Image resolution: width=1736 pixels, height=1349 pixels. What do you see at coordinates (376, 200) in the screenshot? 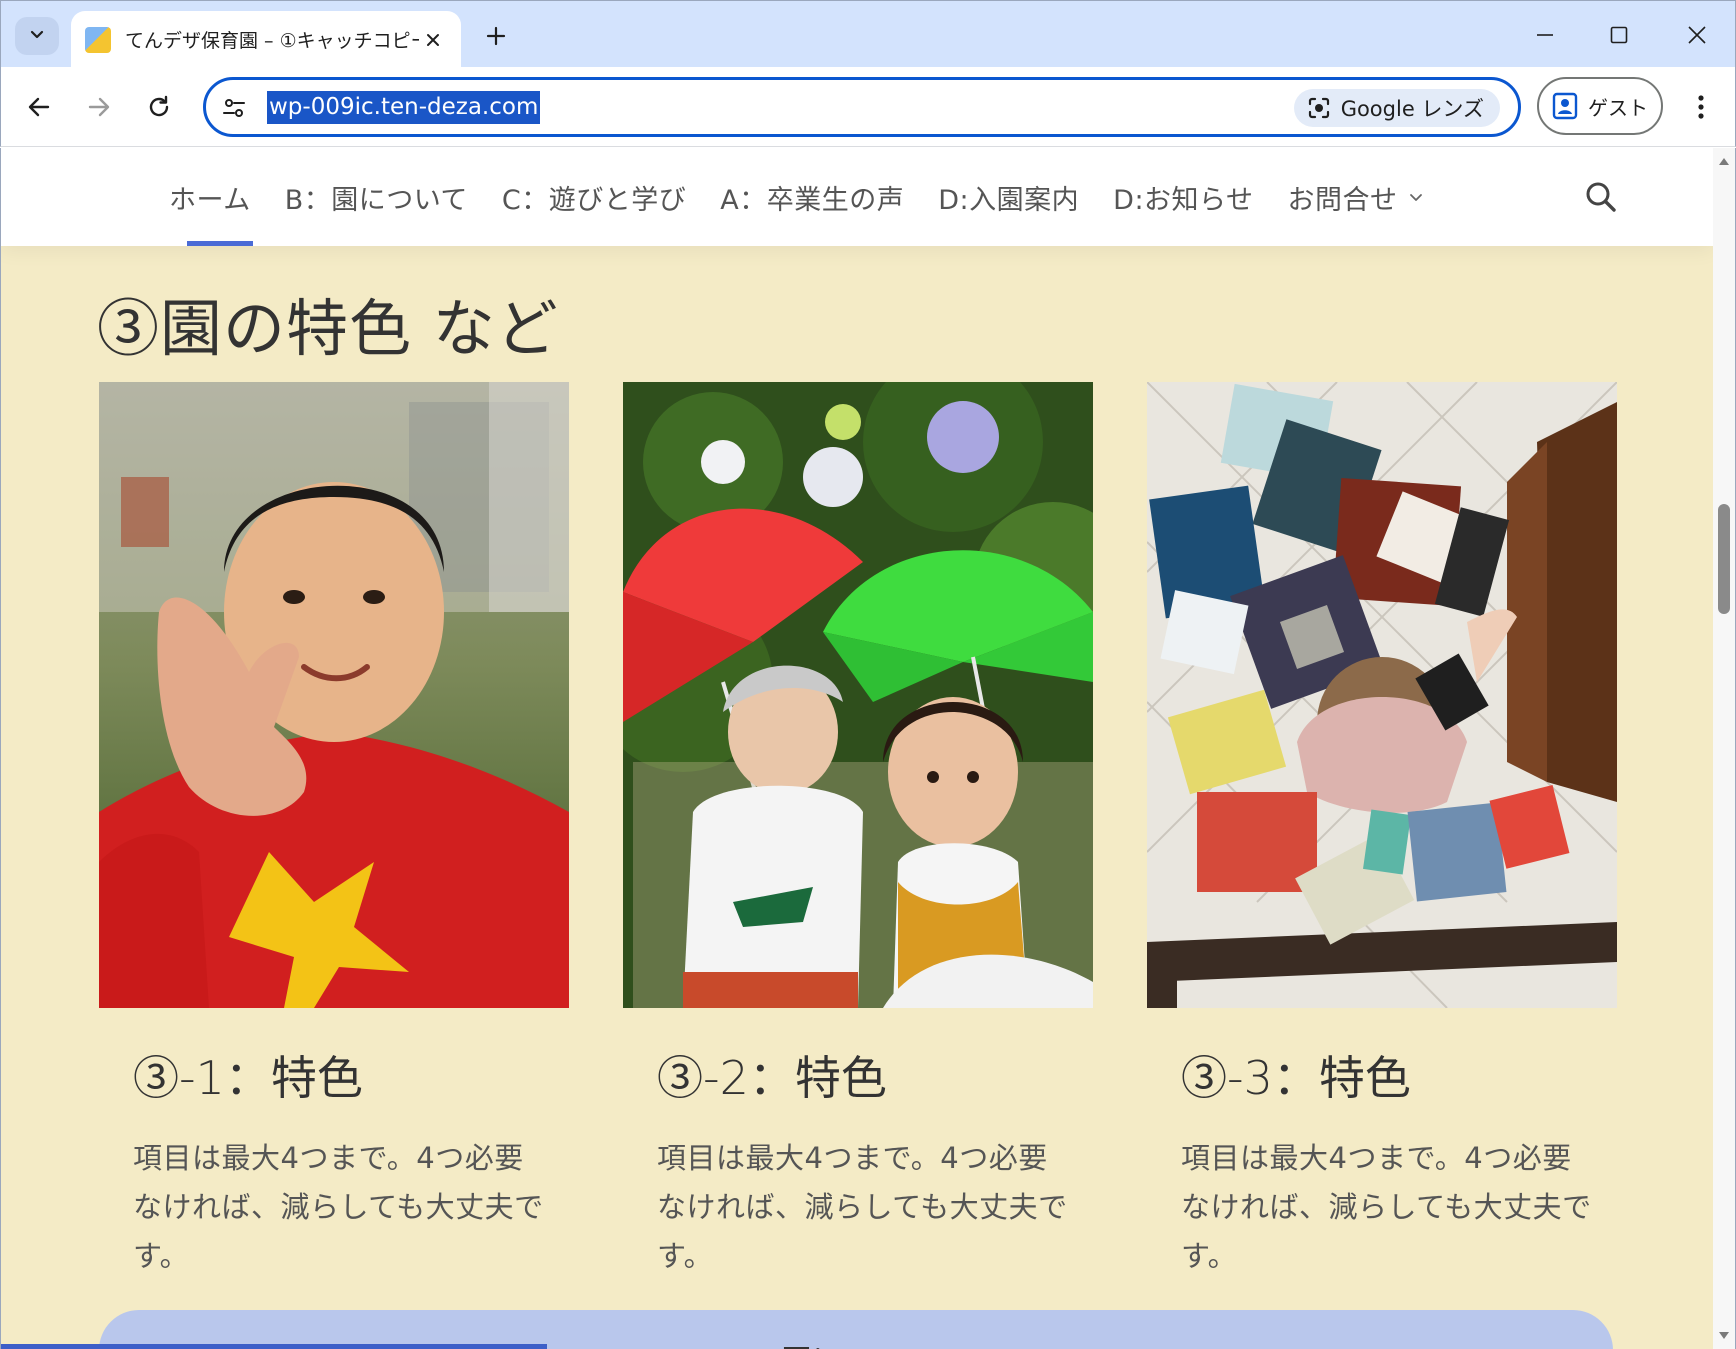
I see `nav-item-label: B：園について` at bounding box center [376, 200].